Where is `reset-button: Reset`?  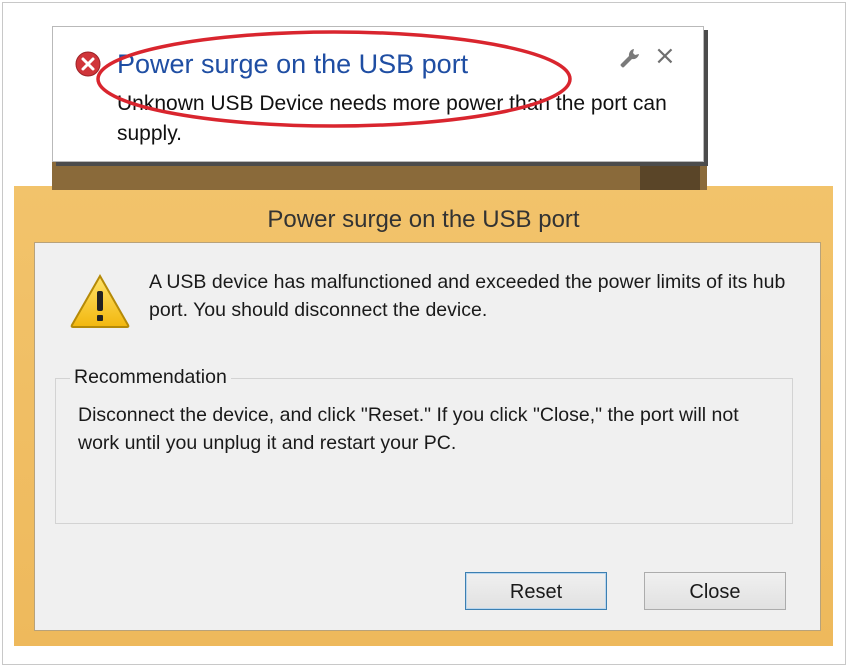
reset-button: Reset is located at coordinates (536, 591).